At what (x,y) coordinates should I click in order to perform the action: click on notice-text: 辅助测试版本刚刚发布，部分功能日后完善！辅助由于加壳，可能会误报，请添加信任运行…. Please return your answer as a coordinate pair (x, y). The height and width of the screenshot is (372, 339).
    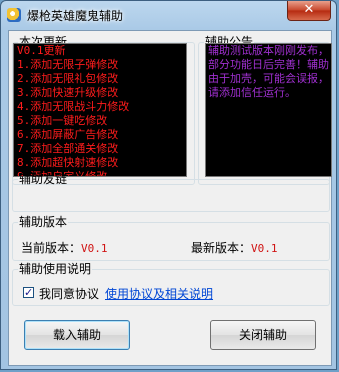
    Looking at the image, I should click on (268, 110).